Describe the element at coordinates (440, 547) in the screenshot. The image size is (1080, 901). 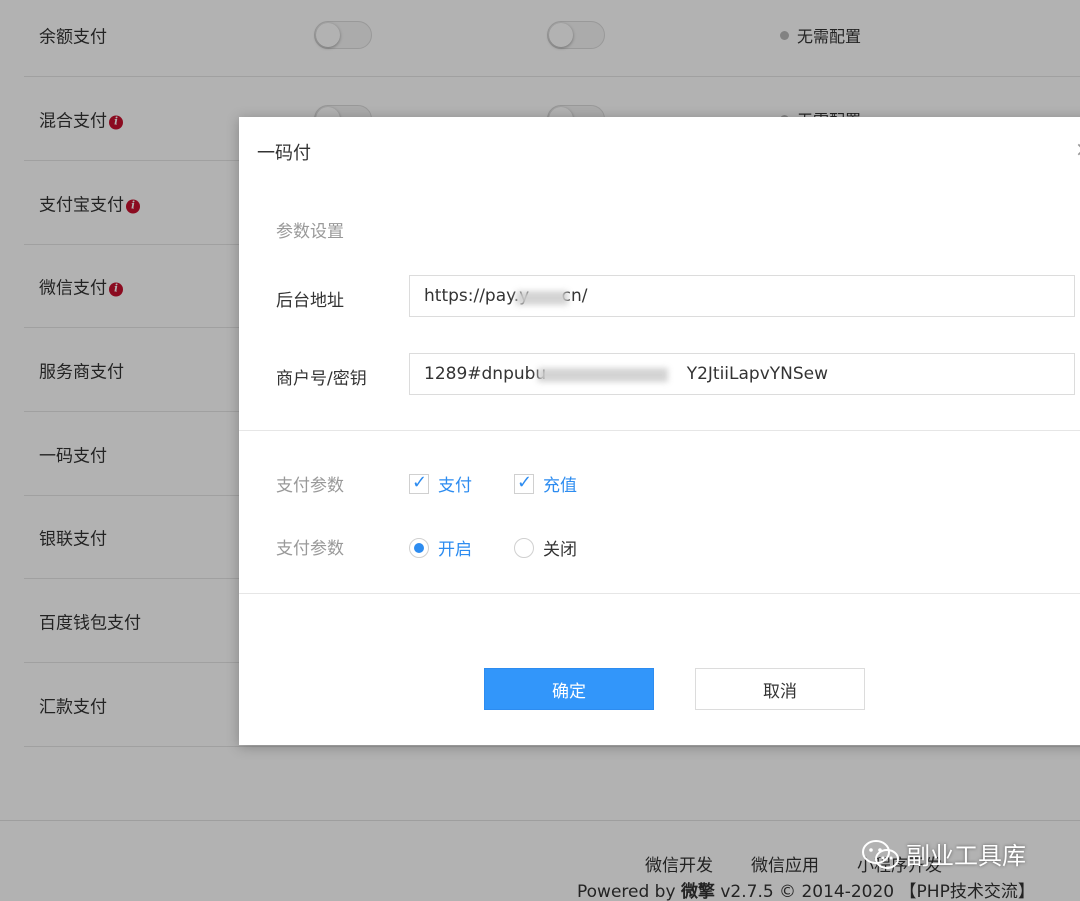
I see `radio-enable: 开启` at that location.